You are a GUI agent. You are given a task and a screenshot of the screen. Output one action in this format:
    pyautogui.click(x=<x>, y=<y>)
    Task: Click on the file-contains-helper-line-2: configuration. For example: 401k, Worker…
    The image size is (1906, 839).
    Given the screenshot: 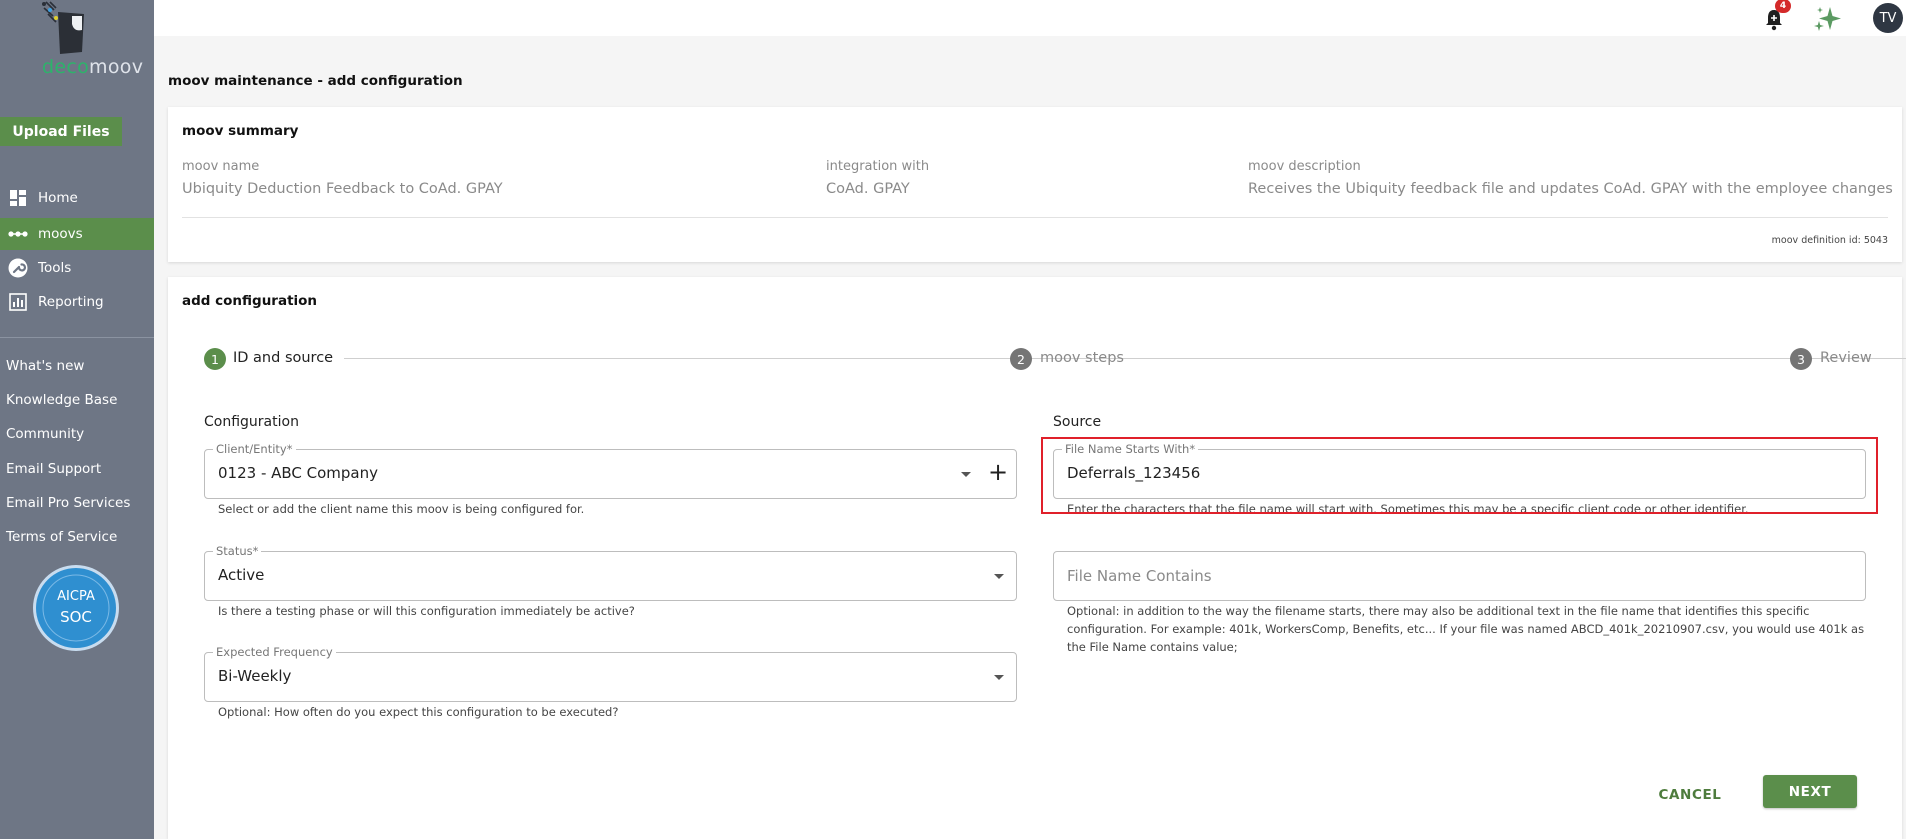 What is the action you would take?
    pyautogui.click(x=1466, y=629)
    